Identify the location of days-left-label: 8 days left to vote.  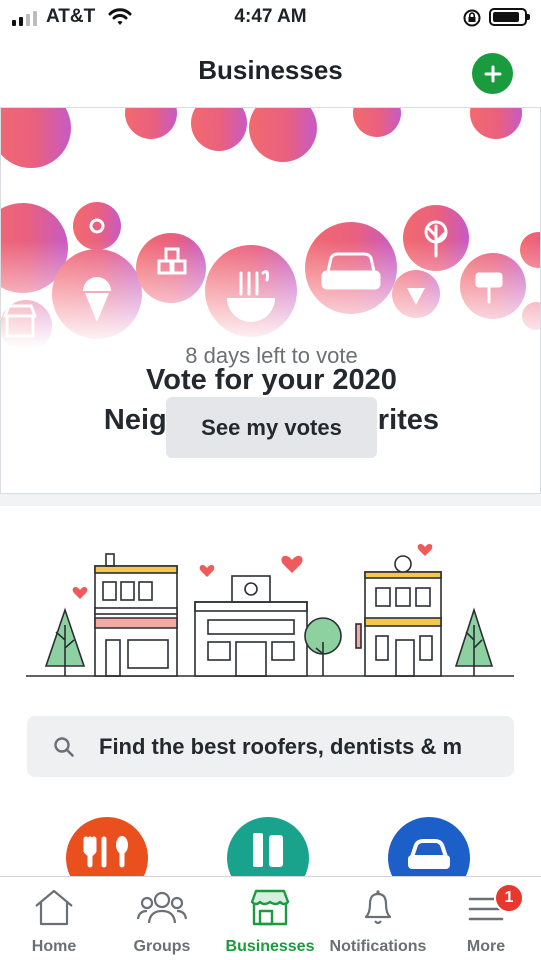
(271, 355).